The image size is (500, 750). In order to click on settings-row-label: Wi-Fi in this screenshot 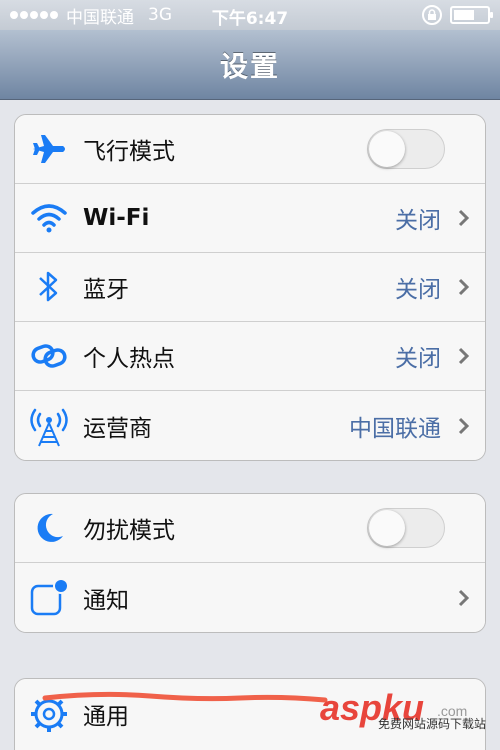, I will do `click(116, 218)`.